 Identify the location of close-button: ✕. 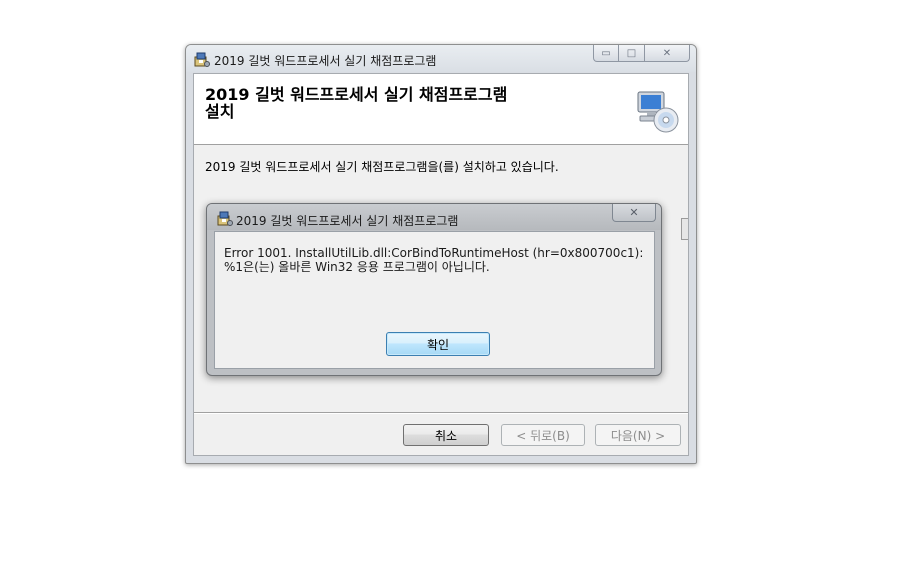
(667, 53).